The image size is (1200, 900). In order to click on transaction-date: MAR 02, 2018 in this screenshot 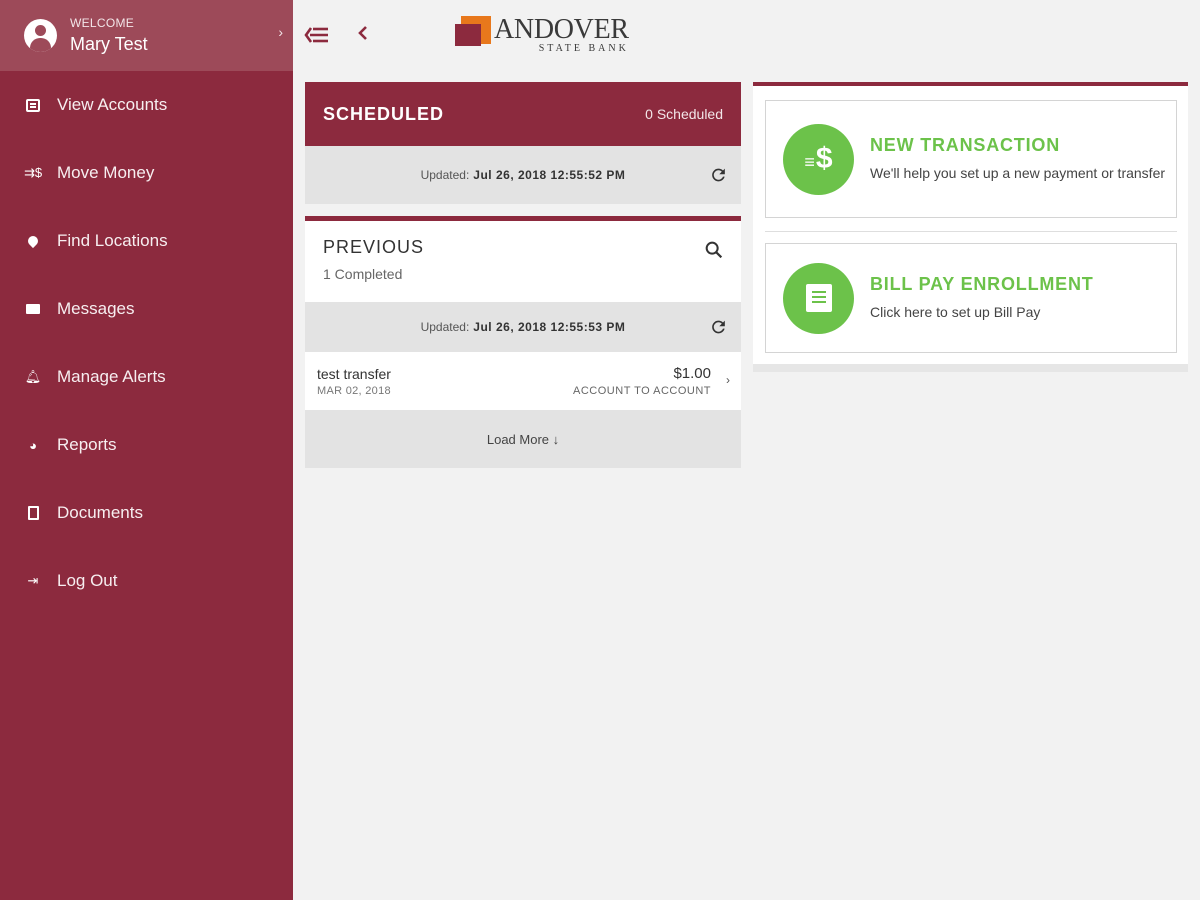, I will do `click(354, 390)`.